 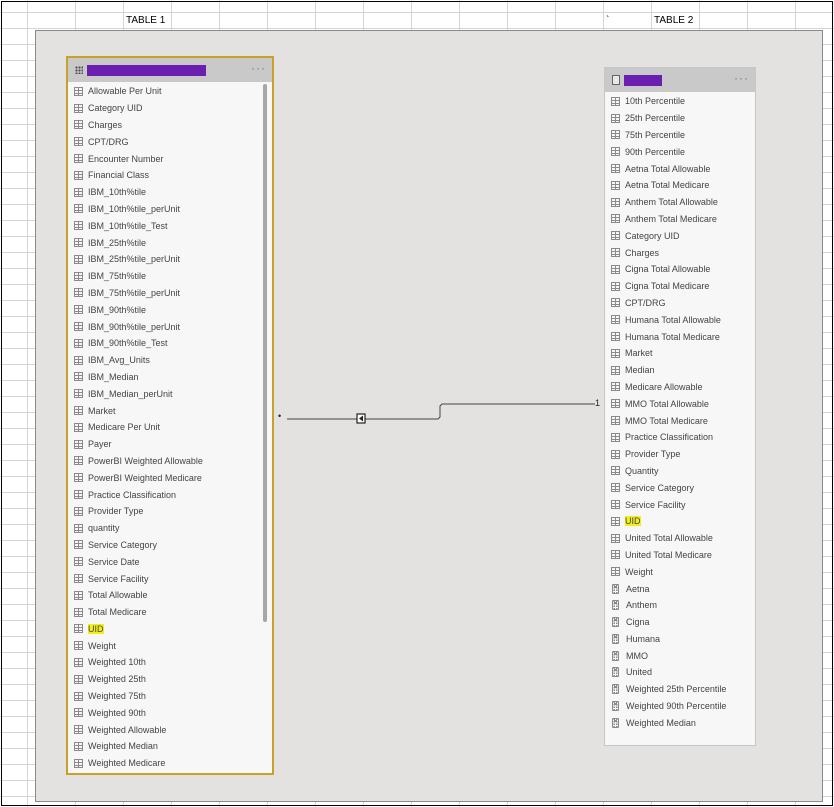 I want to click on field-item: Service Date, so click(x=173, y=561).